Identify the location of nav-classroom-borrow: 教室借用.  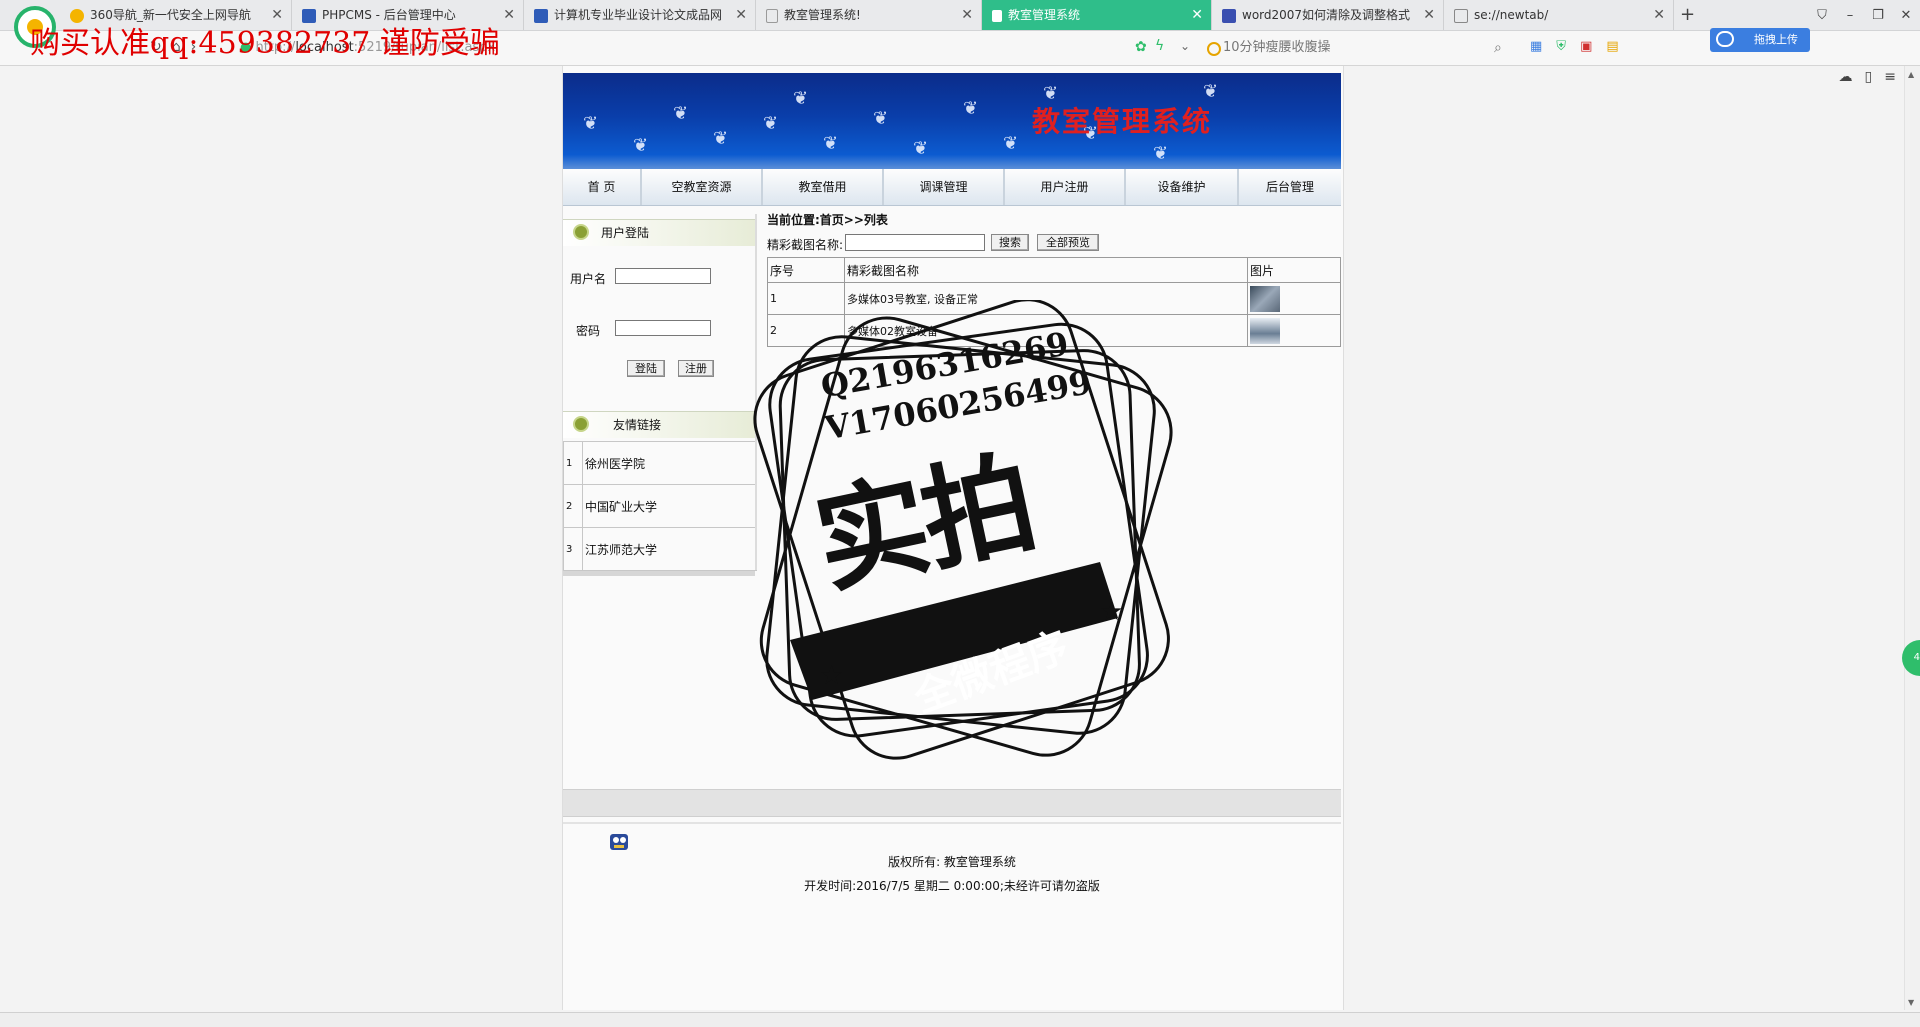
(823, 187).